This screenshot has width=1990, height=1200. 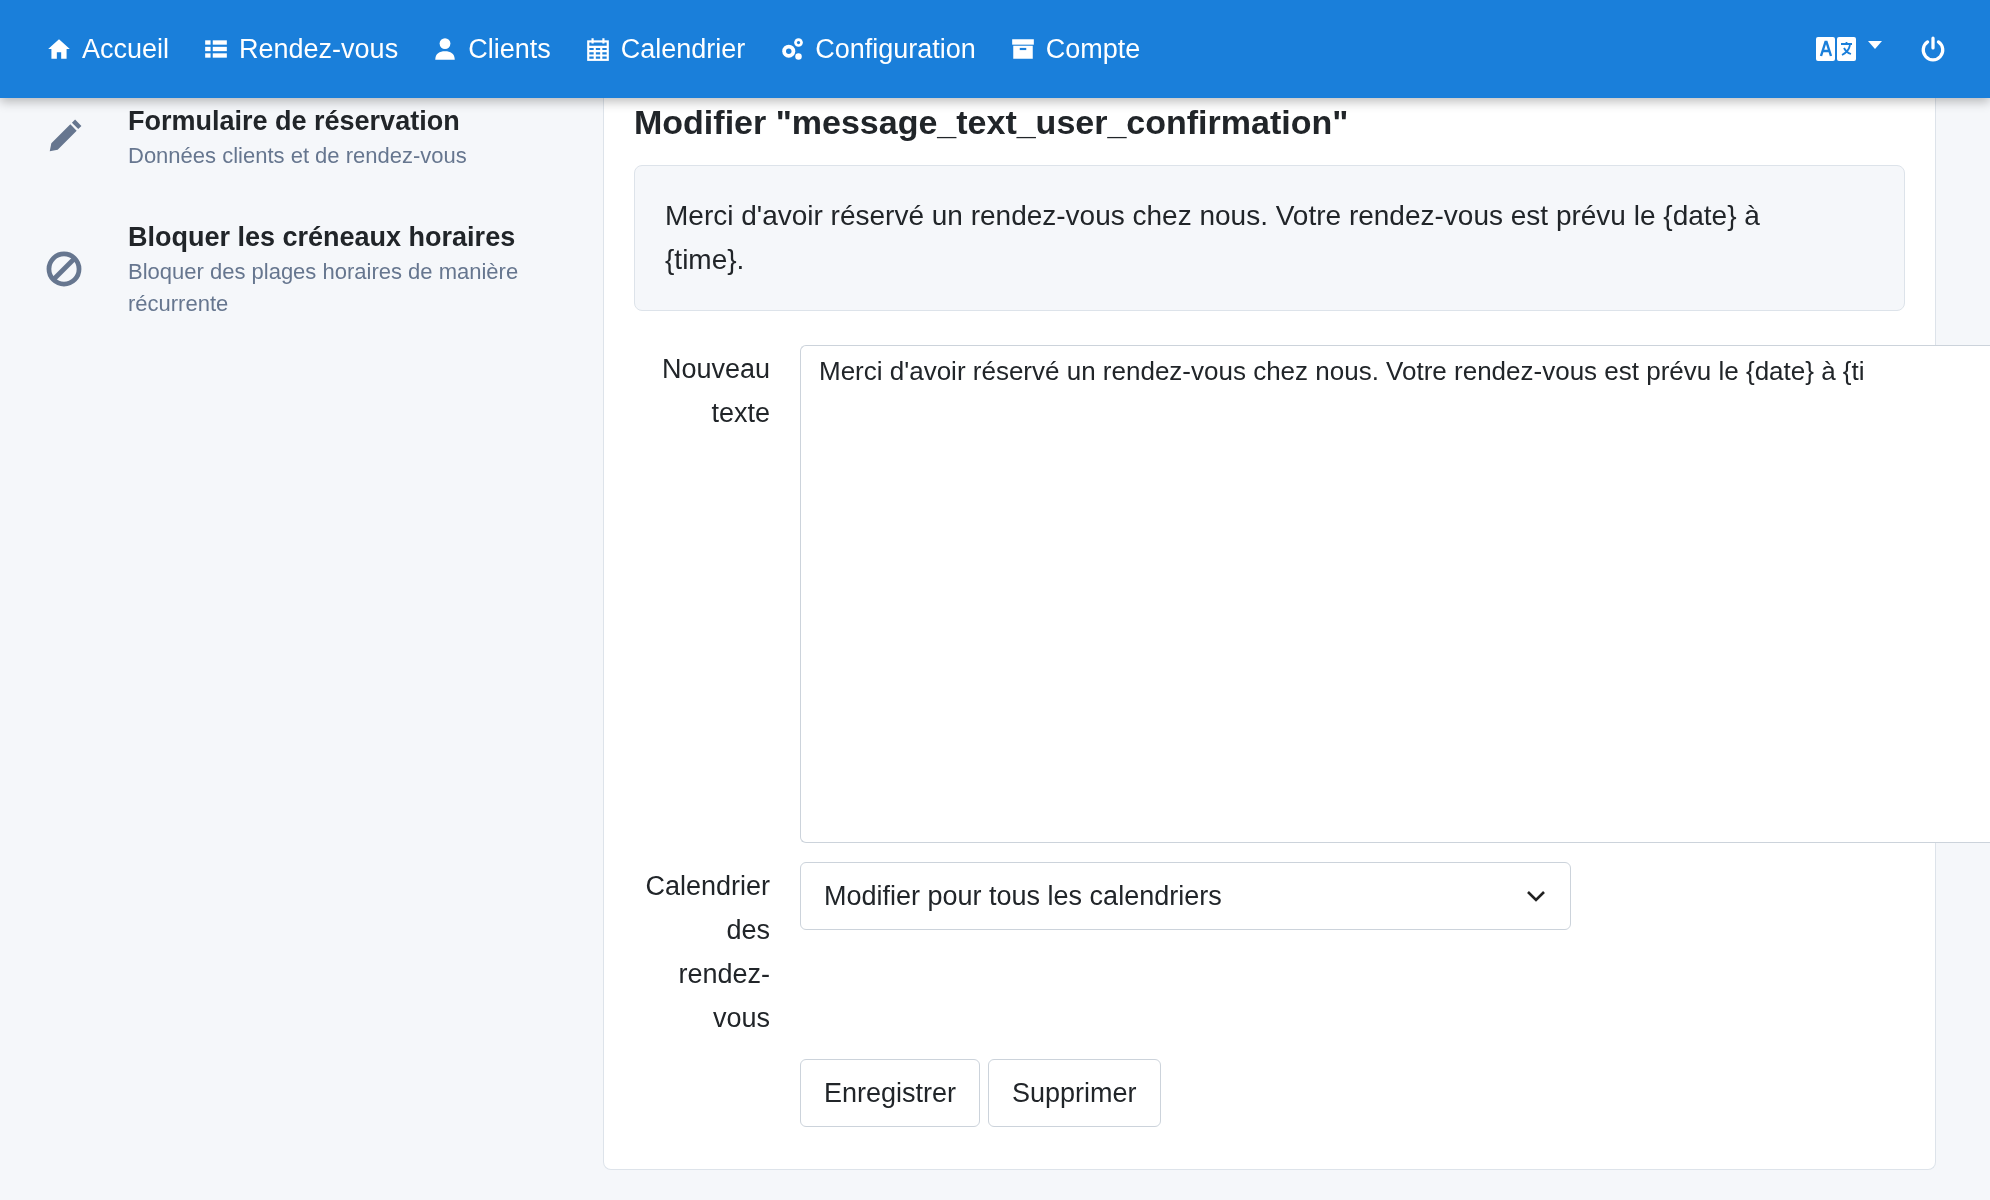 What do you see at coordinates (877, 49) in the screenshot?
I see `nav-link: Configuration` at bounding box center [877, 49].